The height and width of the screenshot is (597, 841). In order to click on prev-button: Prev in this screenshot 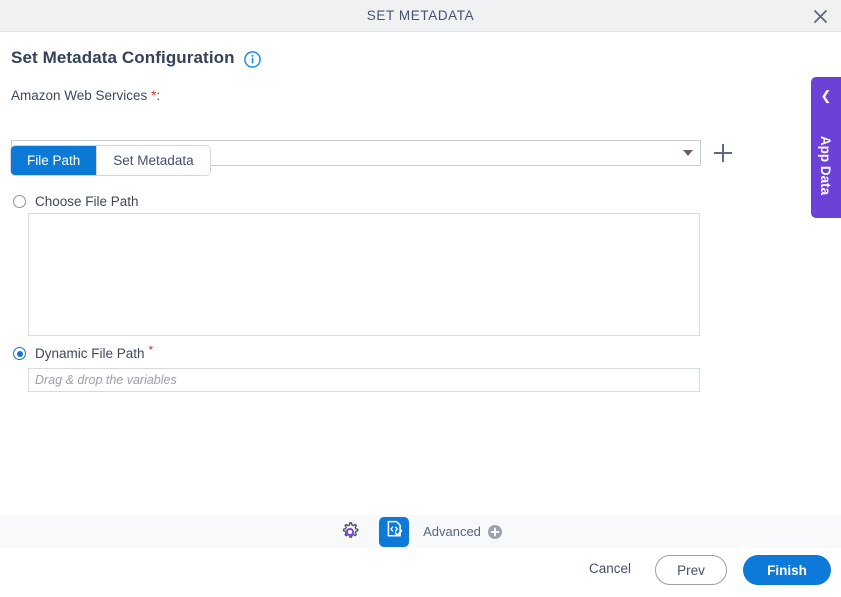, I will do `click(691, 570)`.